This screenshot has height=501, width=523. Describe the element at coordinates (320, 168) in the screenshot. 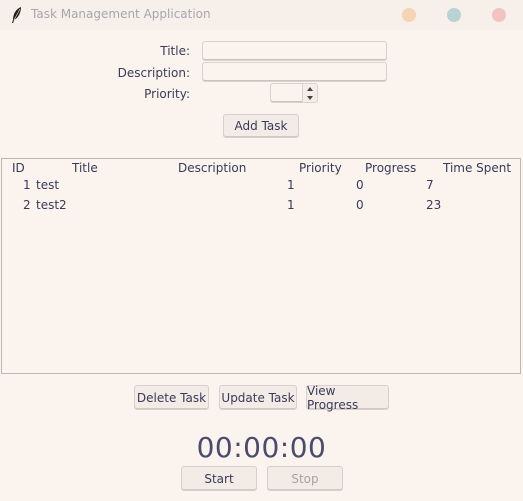

I see `column-header-priority: Priority` at that location.